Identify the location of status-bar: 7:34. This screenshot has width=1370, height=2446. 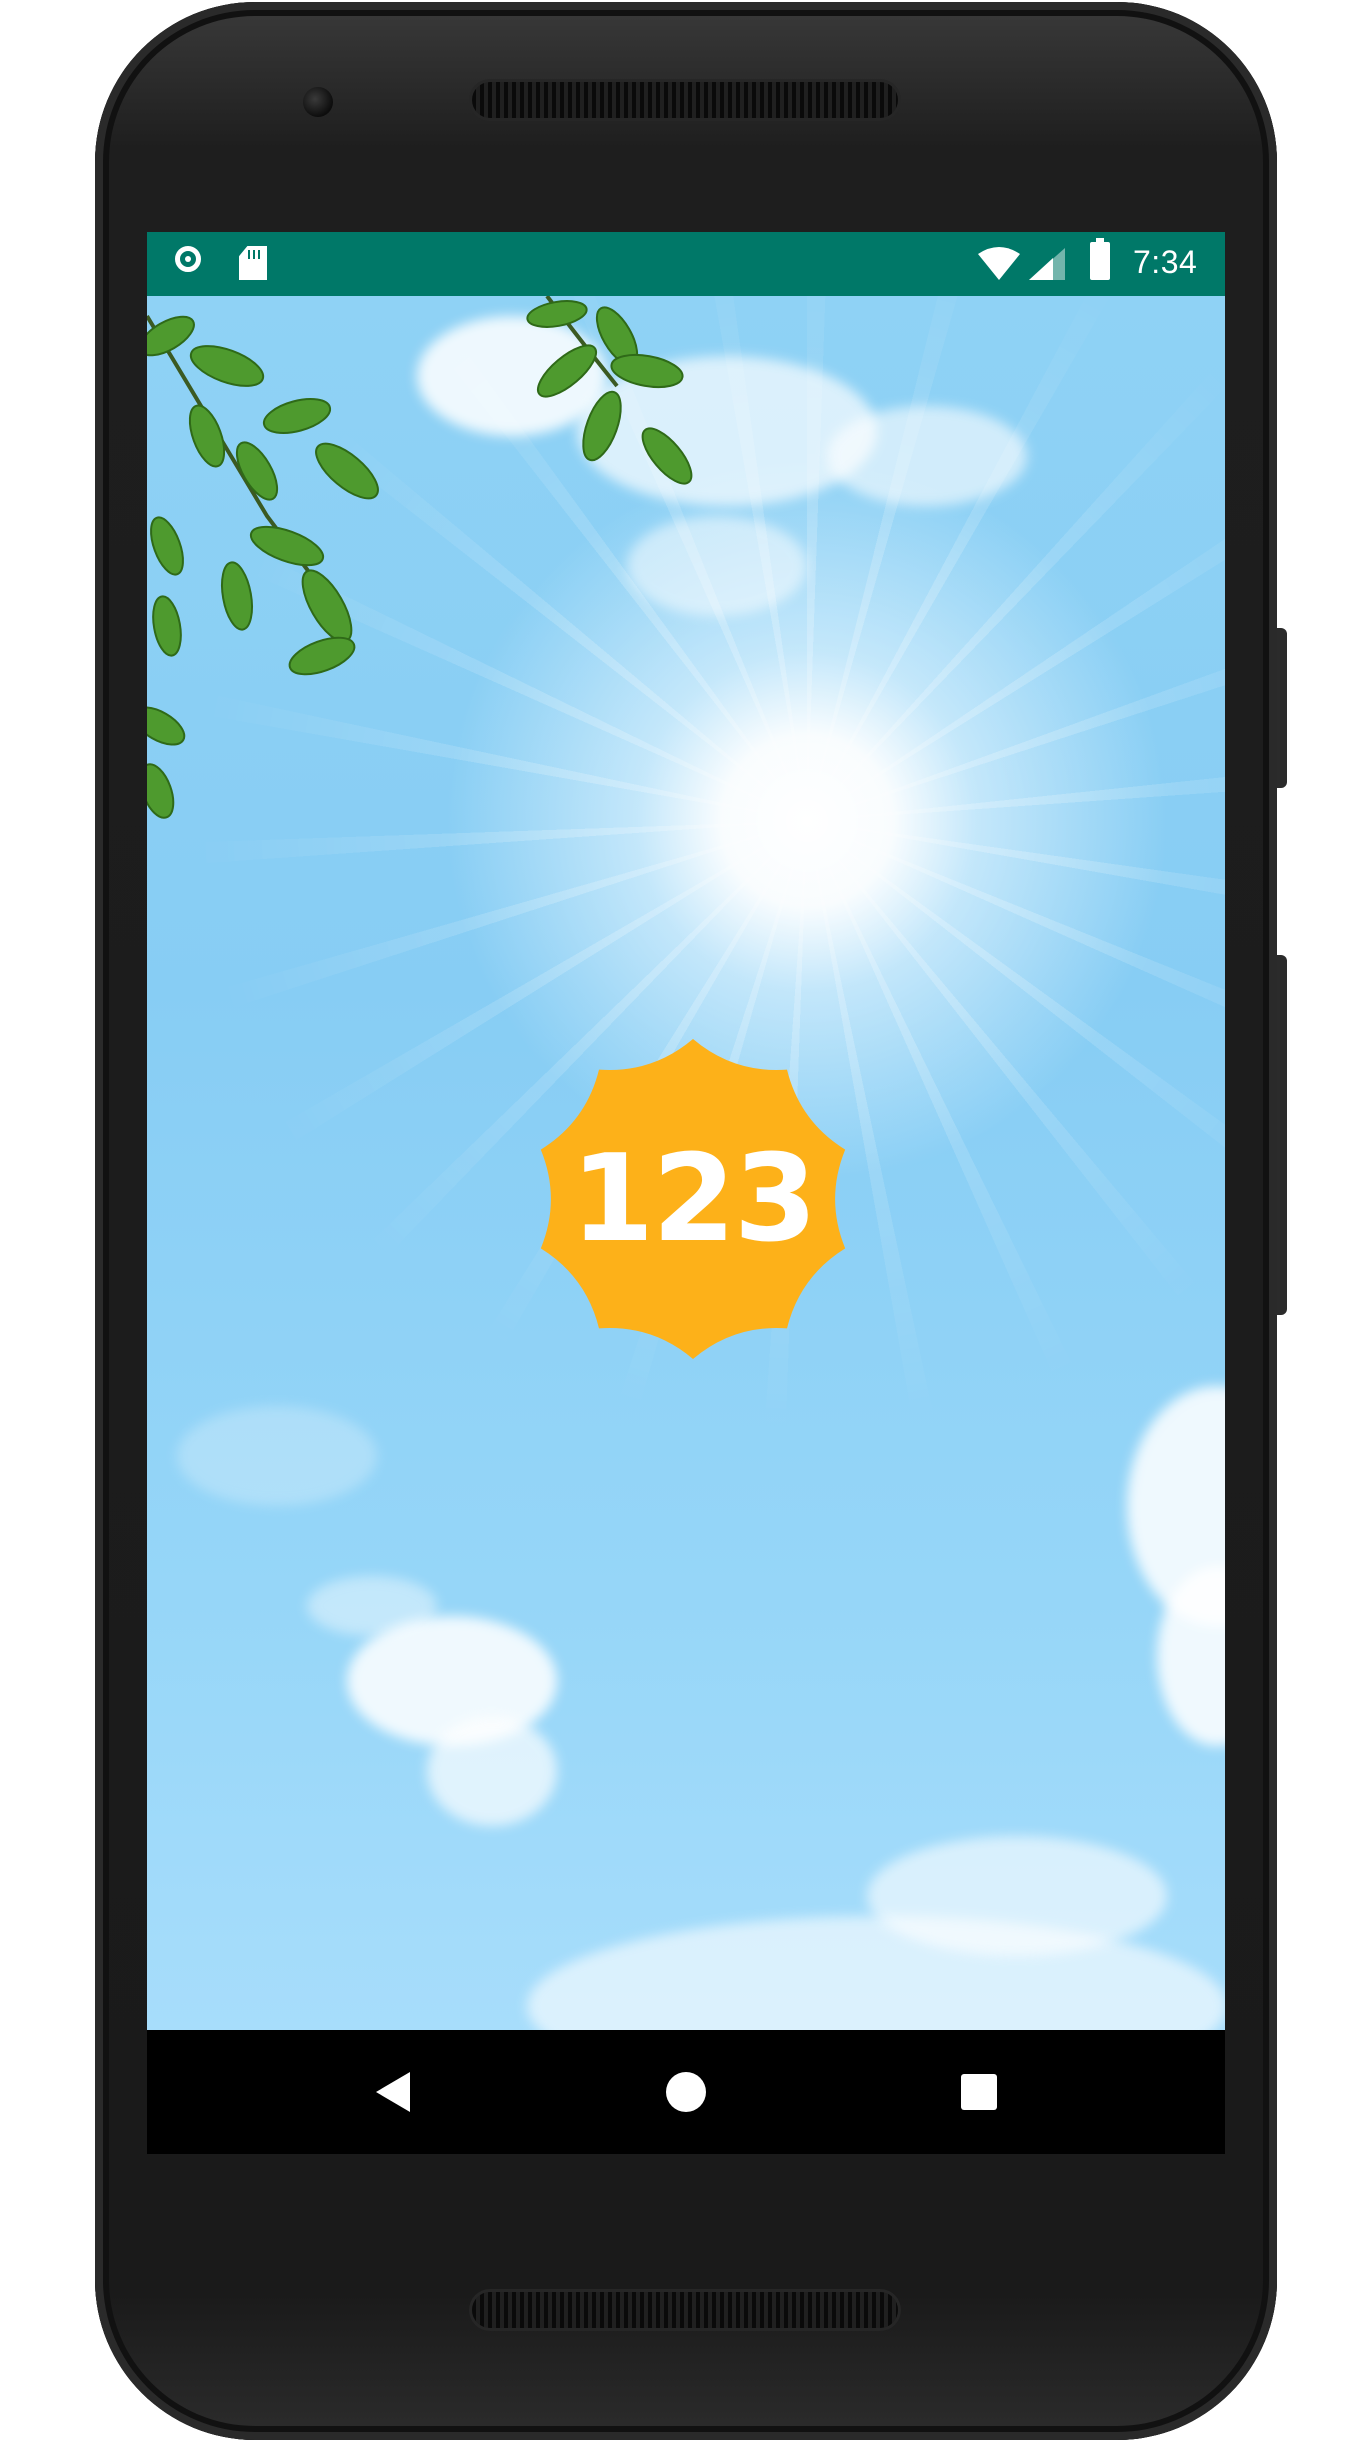
(686, 264).